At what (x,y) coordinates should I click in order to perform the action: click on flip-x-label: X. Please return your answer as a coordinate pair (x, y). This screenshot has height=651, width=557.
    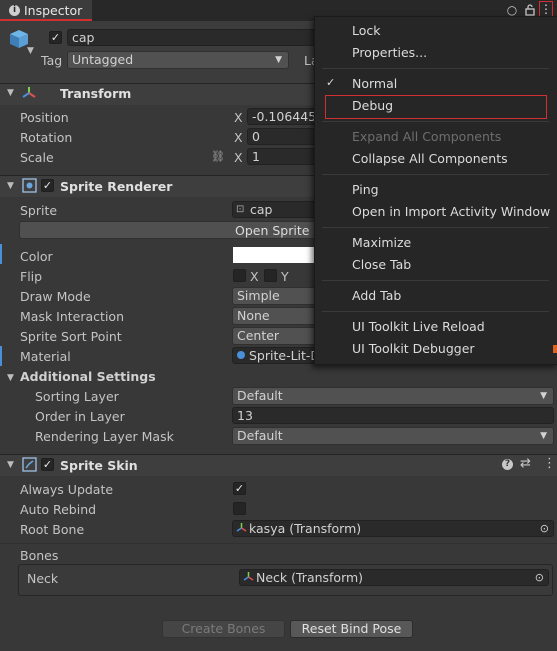
    Looking at the image, I should click on (254, 276).